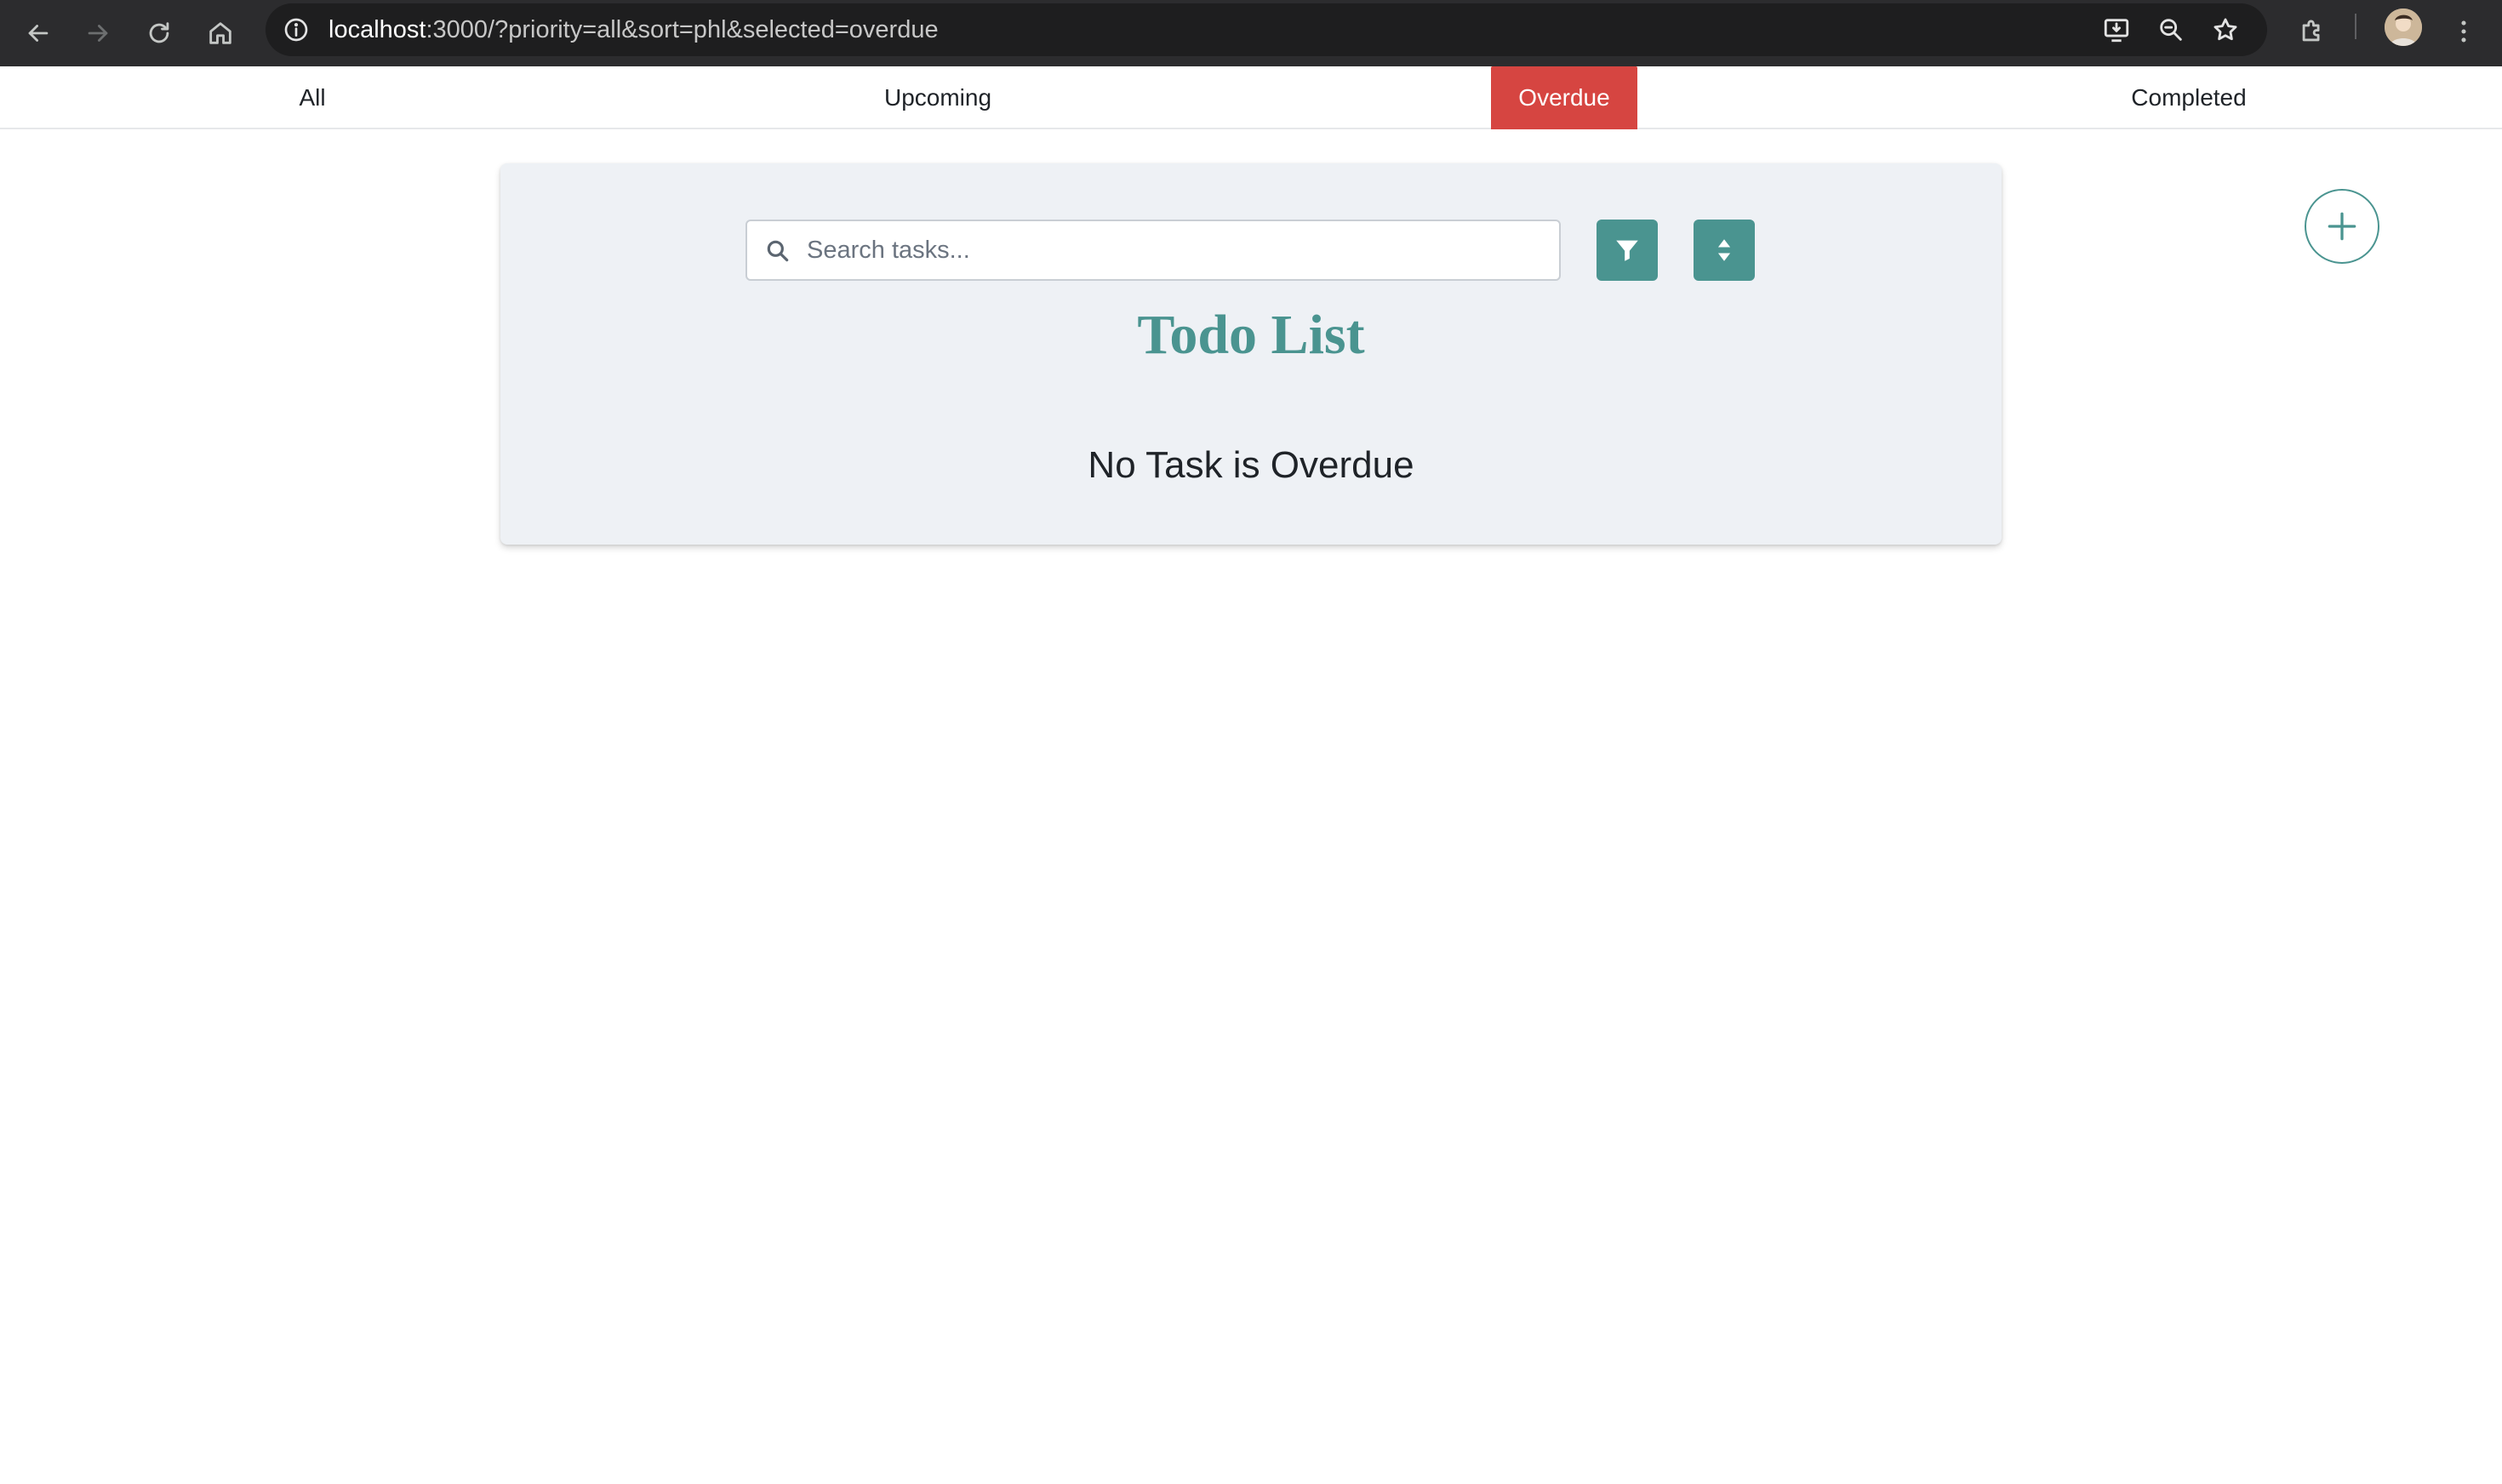 Image resolution: width=2502 pixels, height=1484 pixels. I want to click on forward-button, so click(98, 33).